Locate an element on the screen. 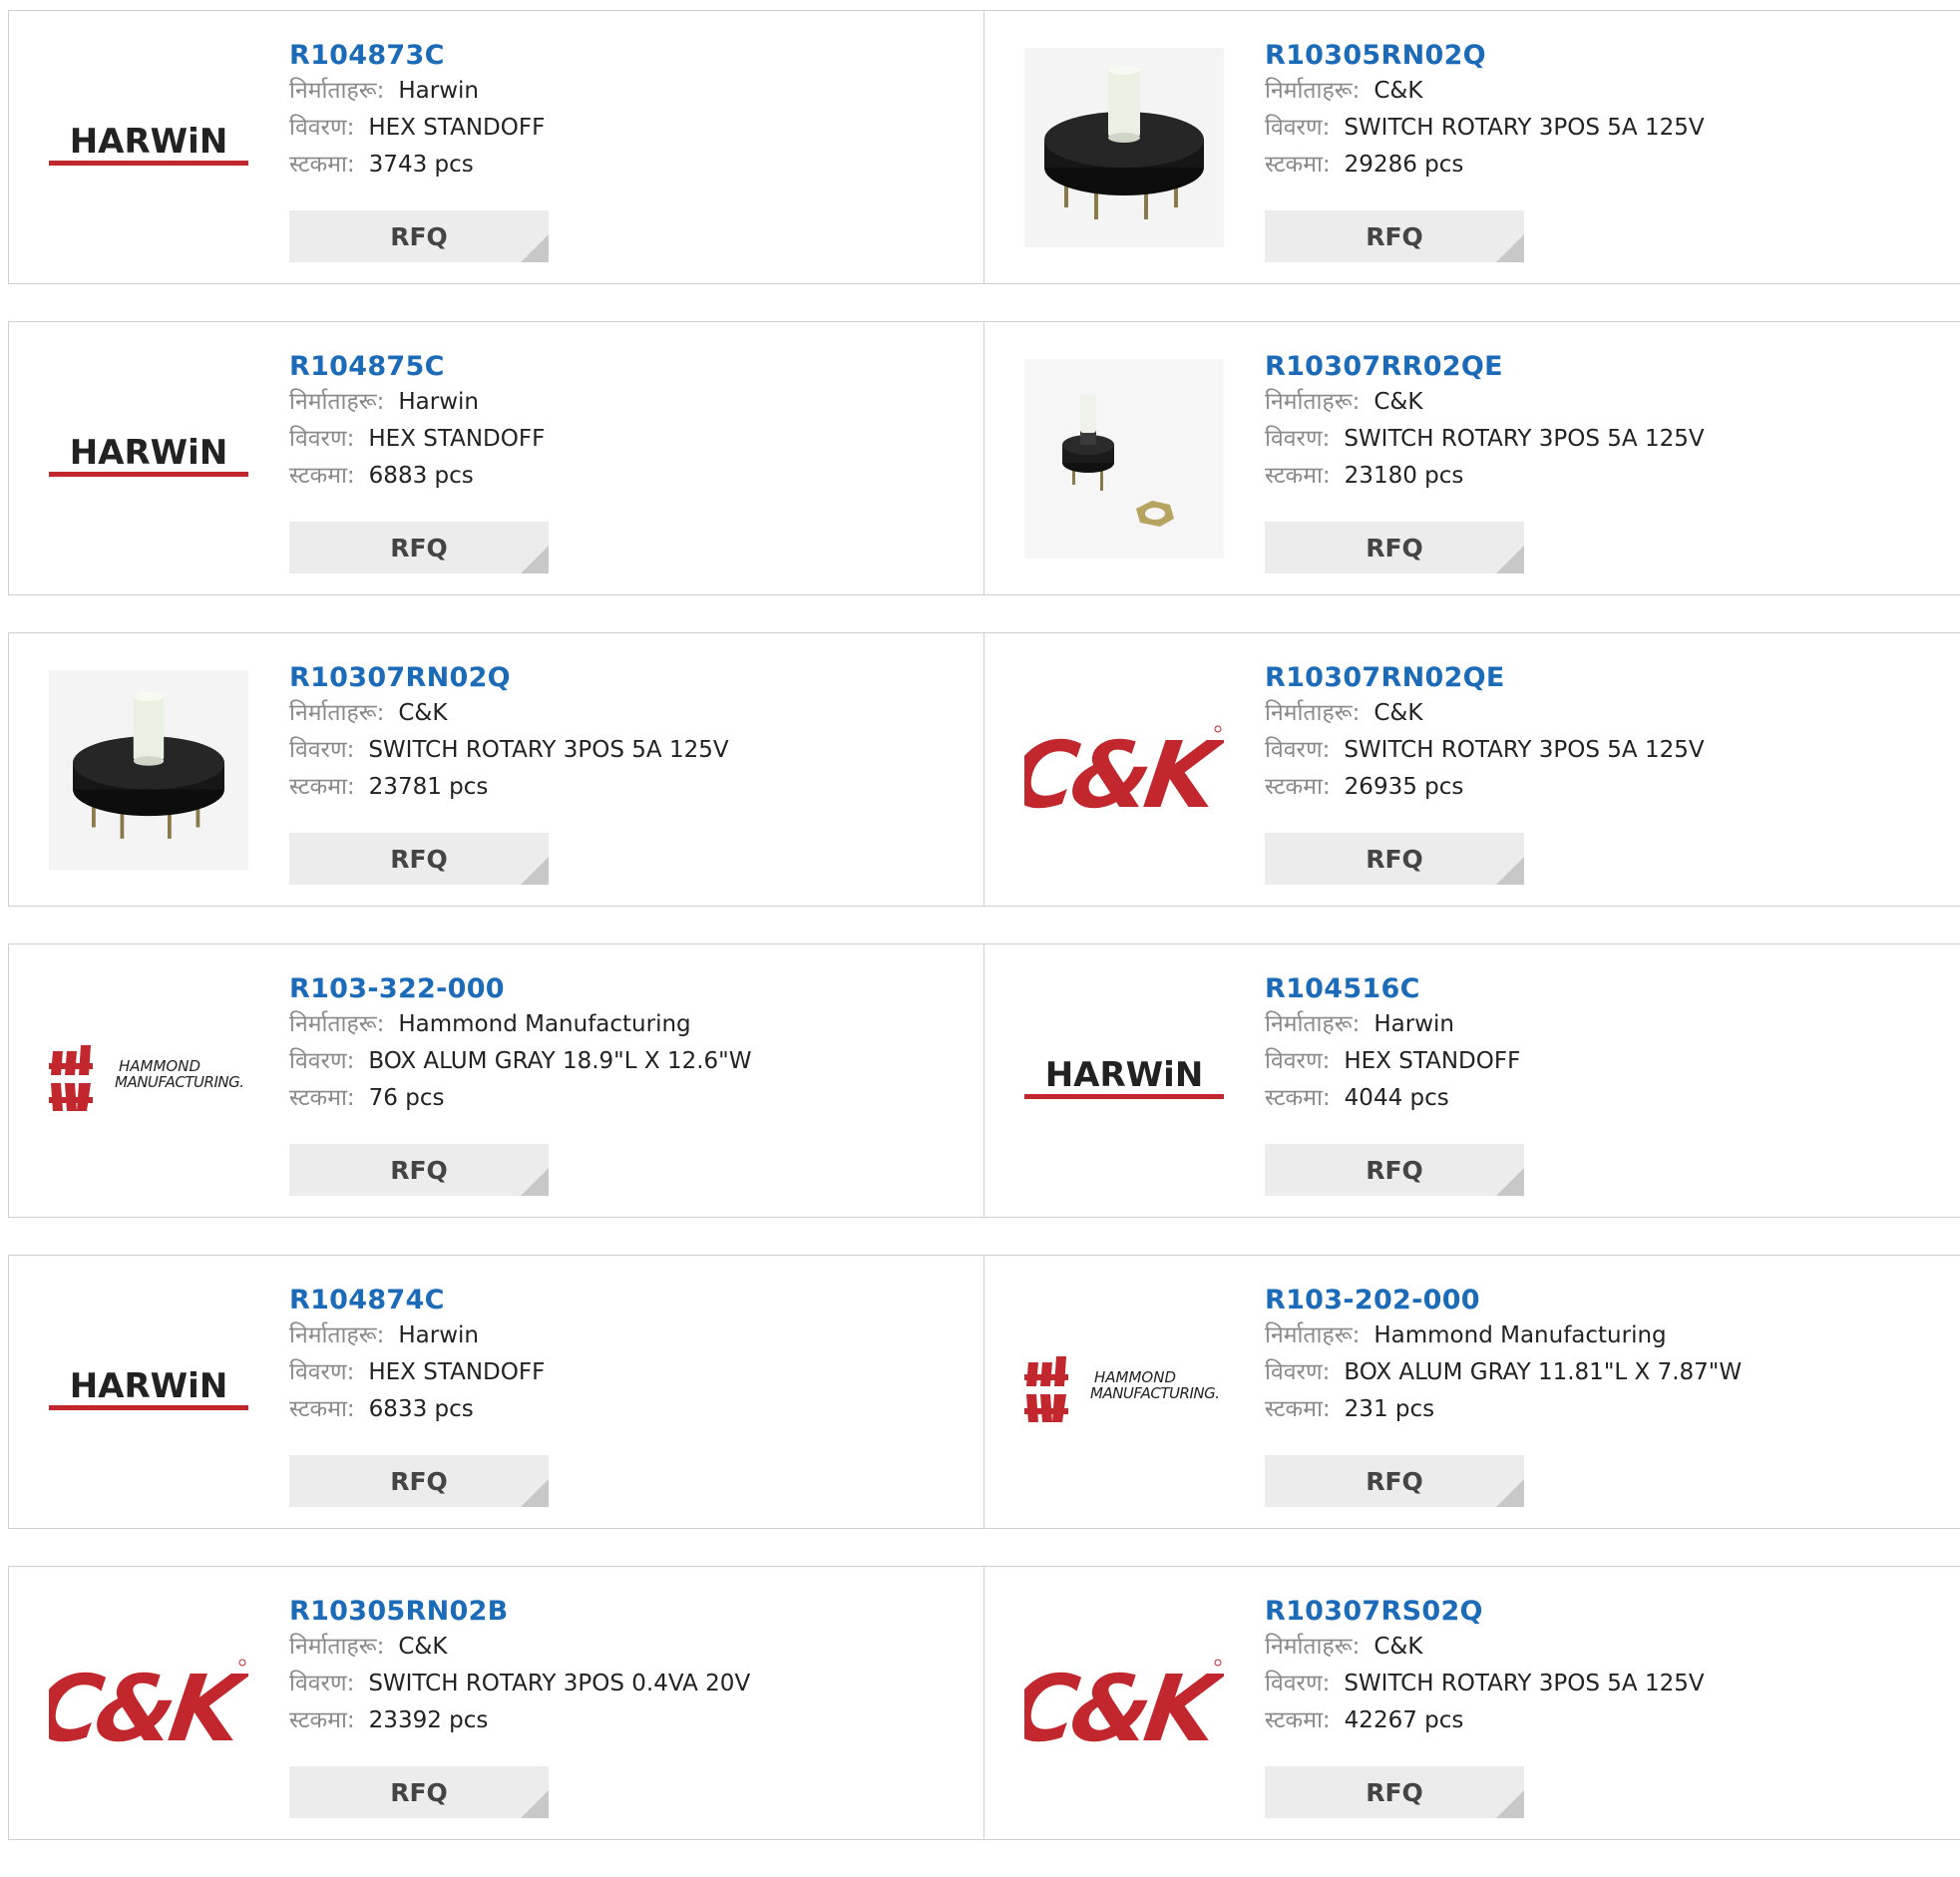 This screenshot has height=1877, width=1960. stock-row: स्टकमा: 3743 pcs is located at coordinates (632, 165).